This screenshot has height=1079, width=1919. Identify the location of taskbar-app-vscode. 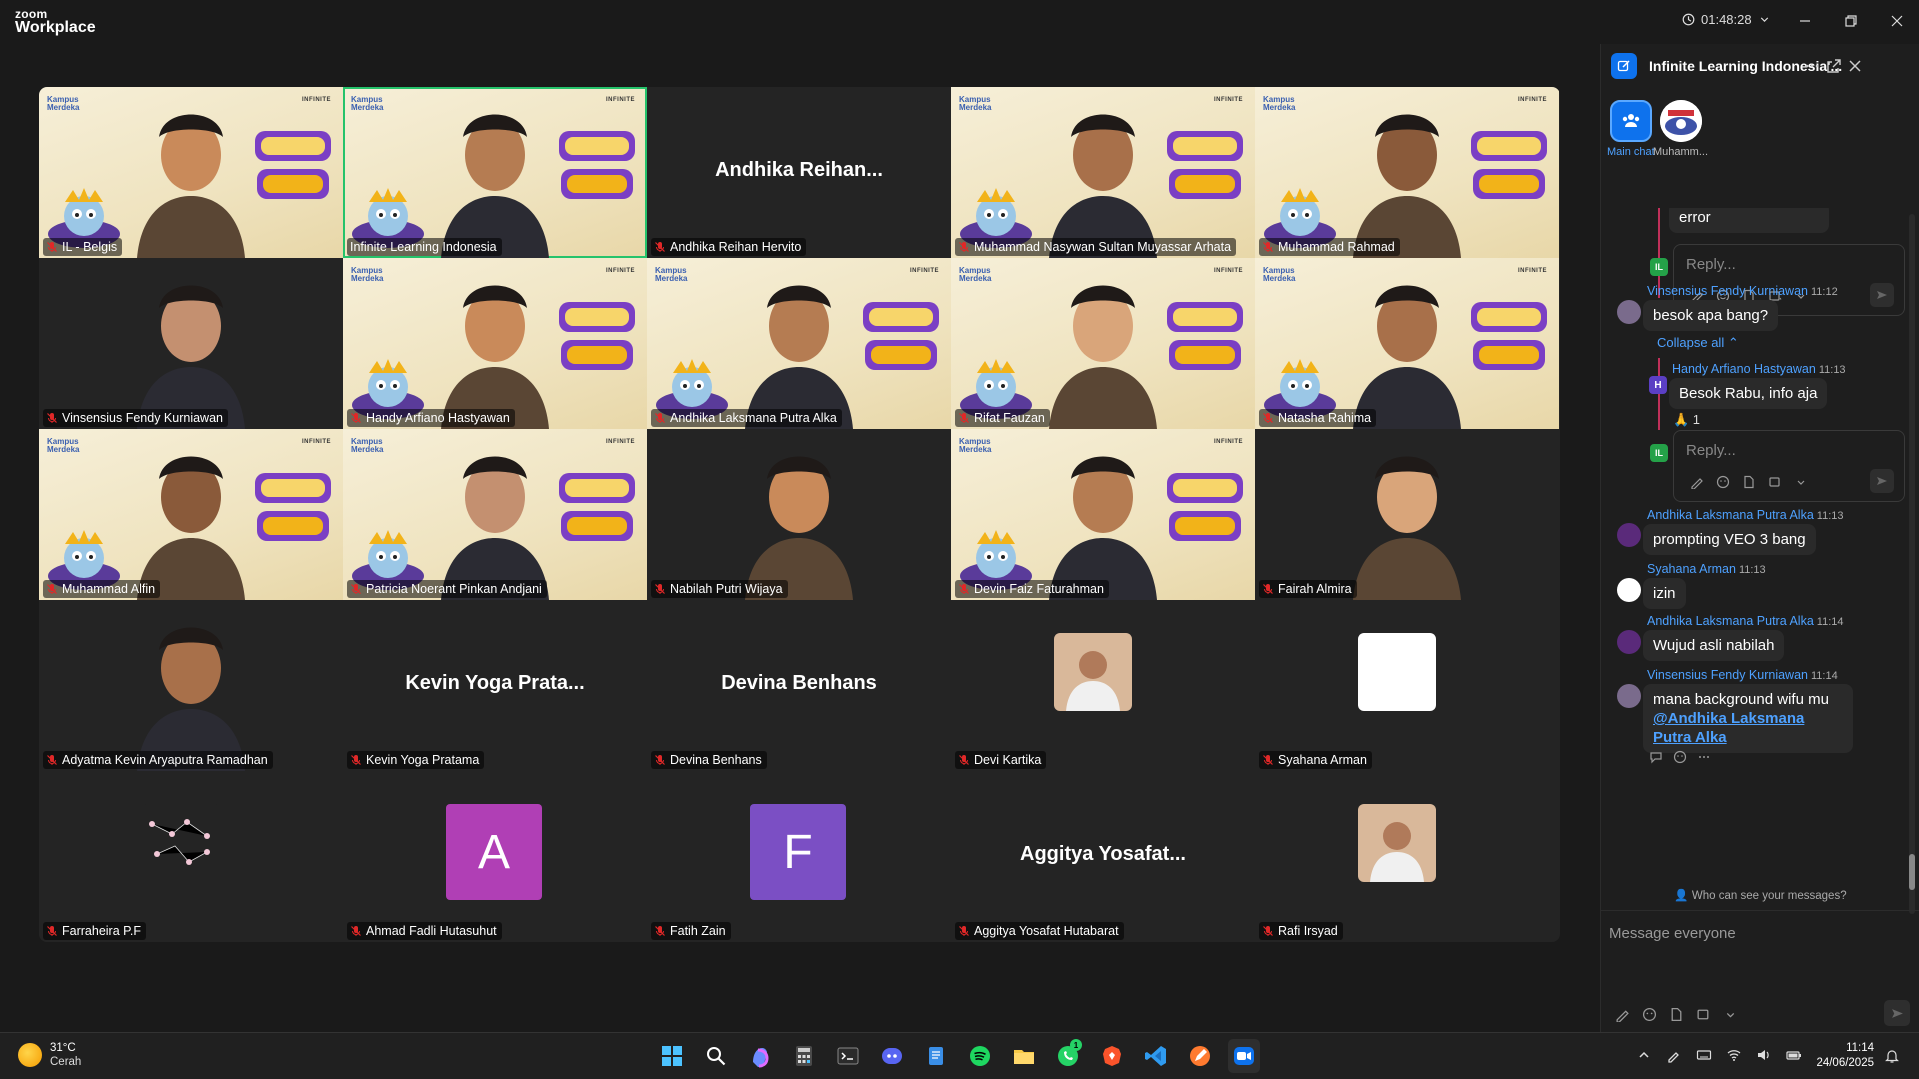
(1156, 1056).